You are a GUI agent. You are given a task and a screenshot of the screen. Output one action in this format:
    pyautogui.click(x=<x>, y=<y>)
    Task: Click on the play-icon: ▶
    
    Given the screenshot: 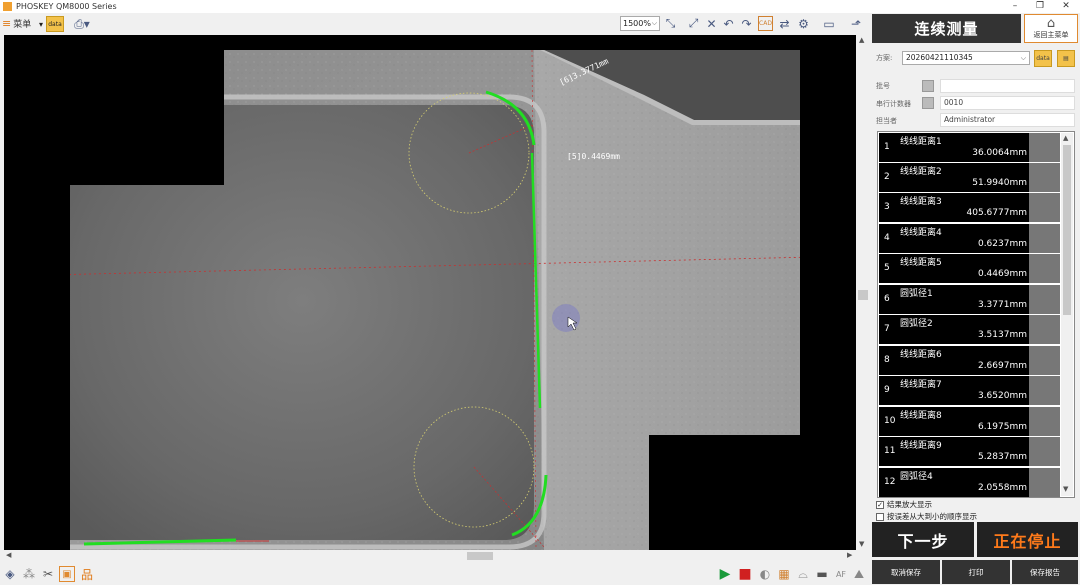 What is the action you would take?
    pyautogui.click(x=725, y=574)
    